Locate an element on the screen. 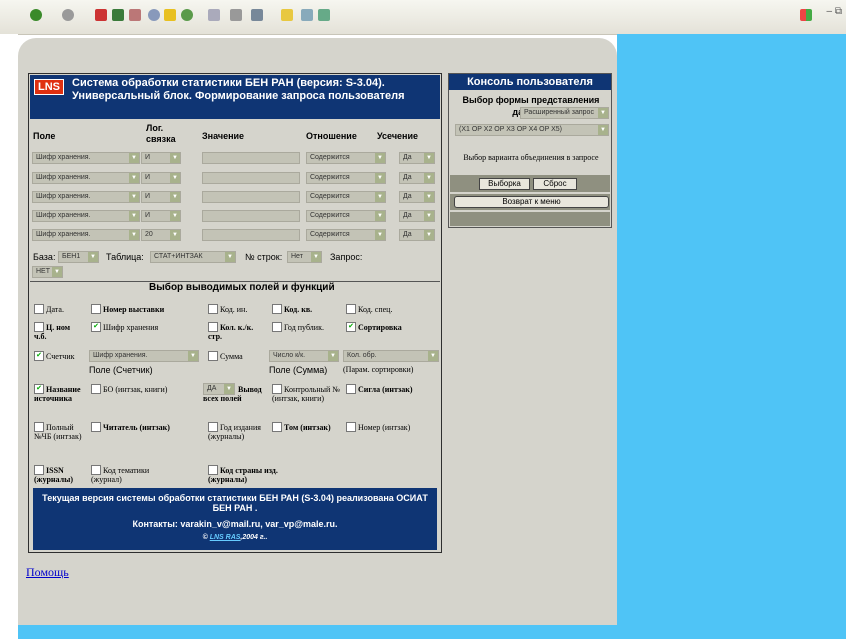  checkbox-date is located at coordinates (39, 309).